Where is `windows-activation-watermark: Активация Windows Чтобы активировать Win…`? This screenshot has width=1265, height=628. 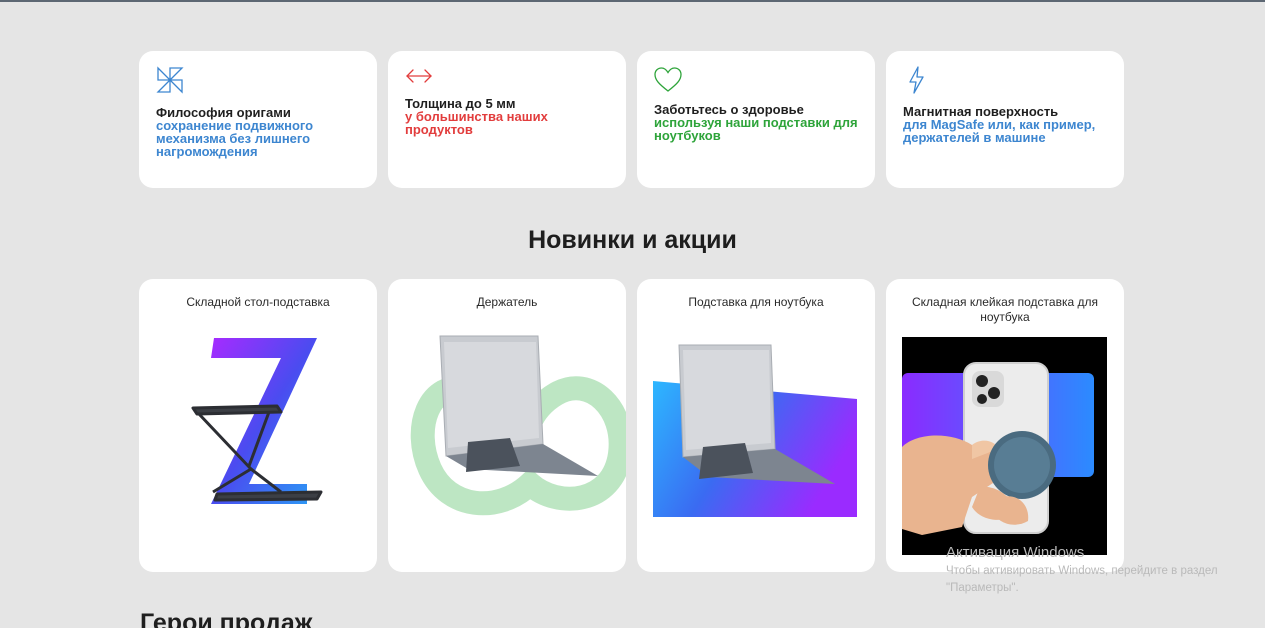
windows-activation-watermark: Активация Windows Чтобы активировать Win… is located at coordinates (1096, 570).